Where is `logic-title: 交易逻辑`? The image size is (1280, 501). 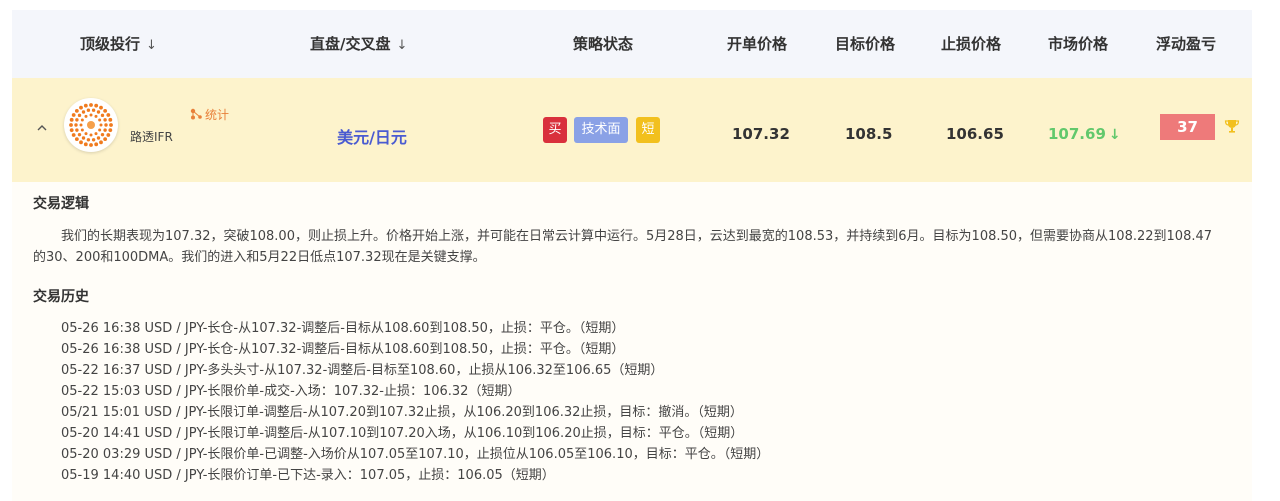
logic-title: 交易逻辑 is located at coordinates (61, 204).